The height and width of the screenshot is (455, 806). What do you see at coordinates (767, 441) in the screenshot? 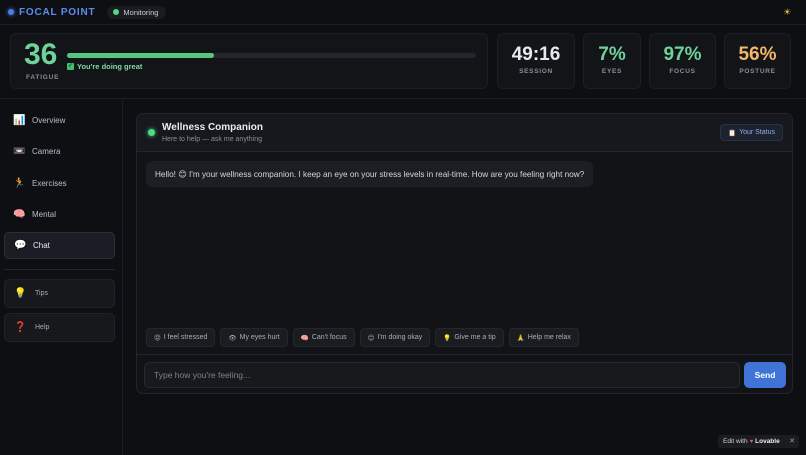
I see `lovable-brand: Lovable` at bounding box center [767, 441].